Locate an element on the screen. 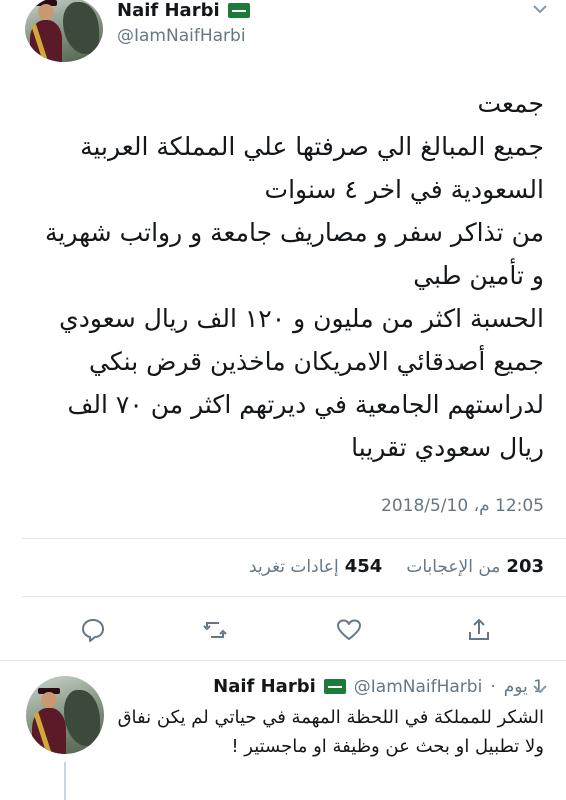 This screenshot has height=800, width=566. tweet-line: جمعت is located at coordinates (510, 103).